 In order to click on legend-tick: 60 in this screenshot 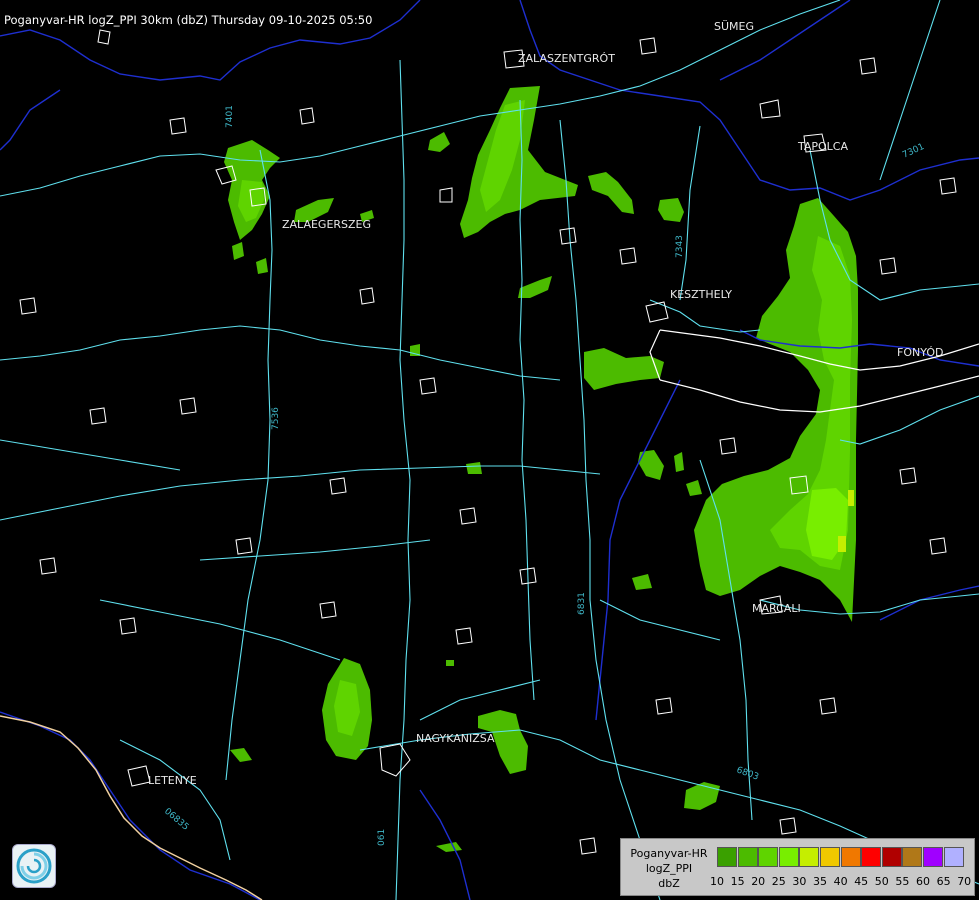, I will do `click(923, 881)`.